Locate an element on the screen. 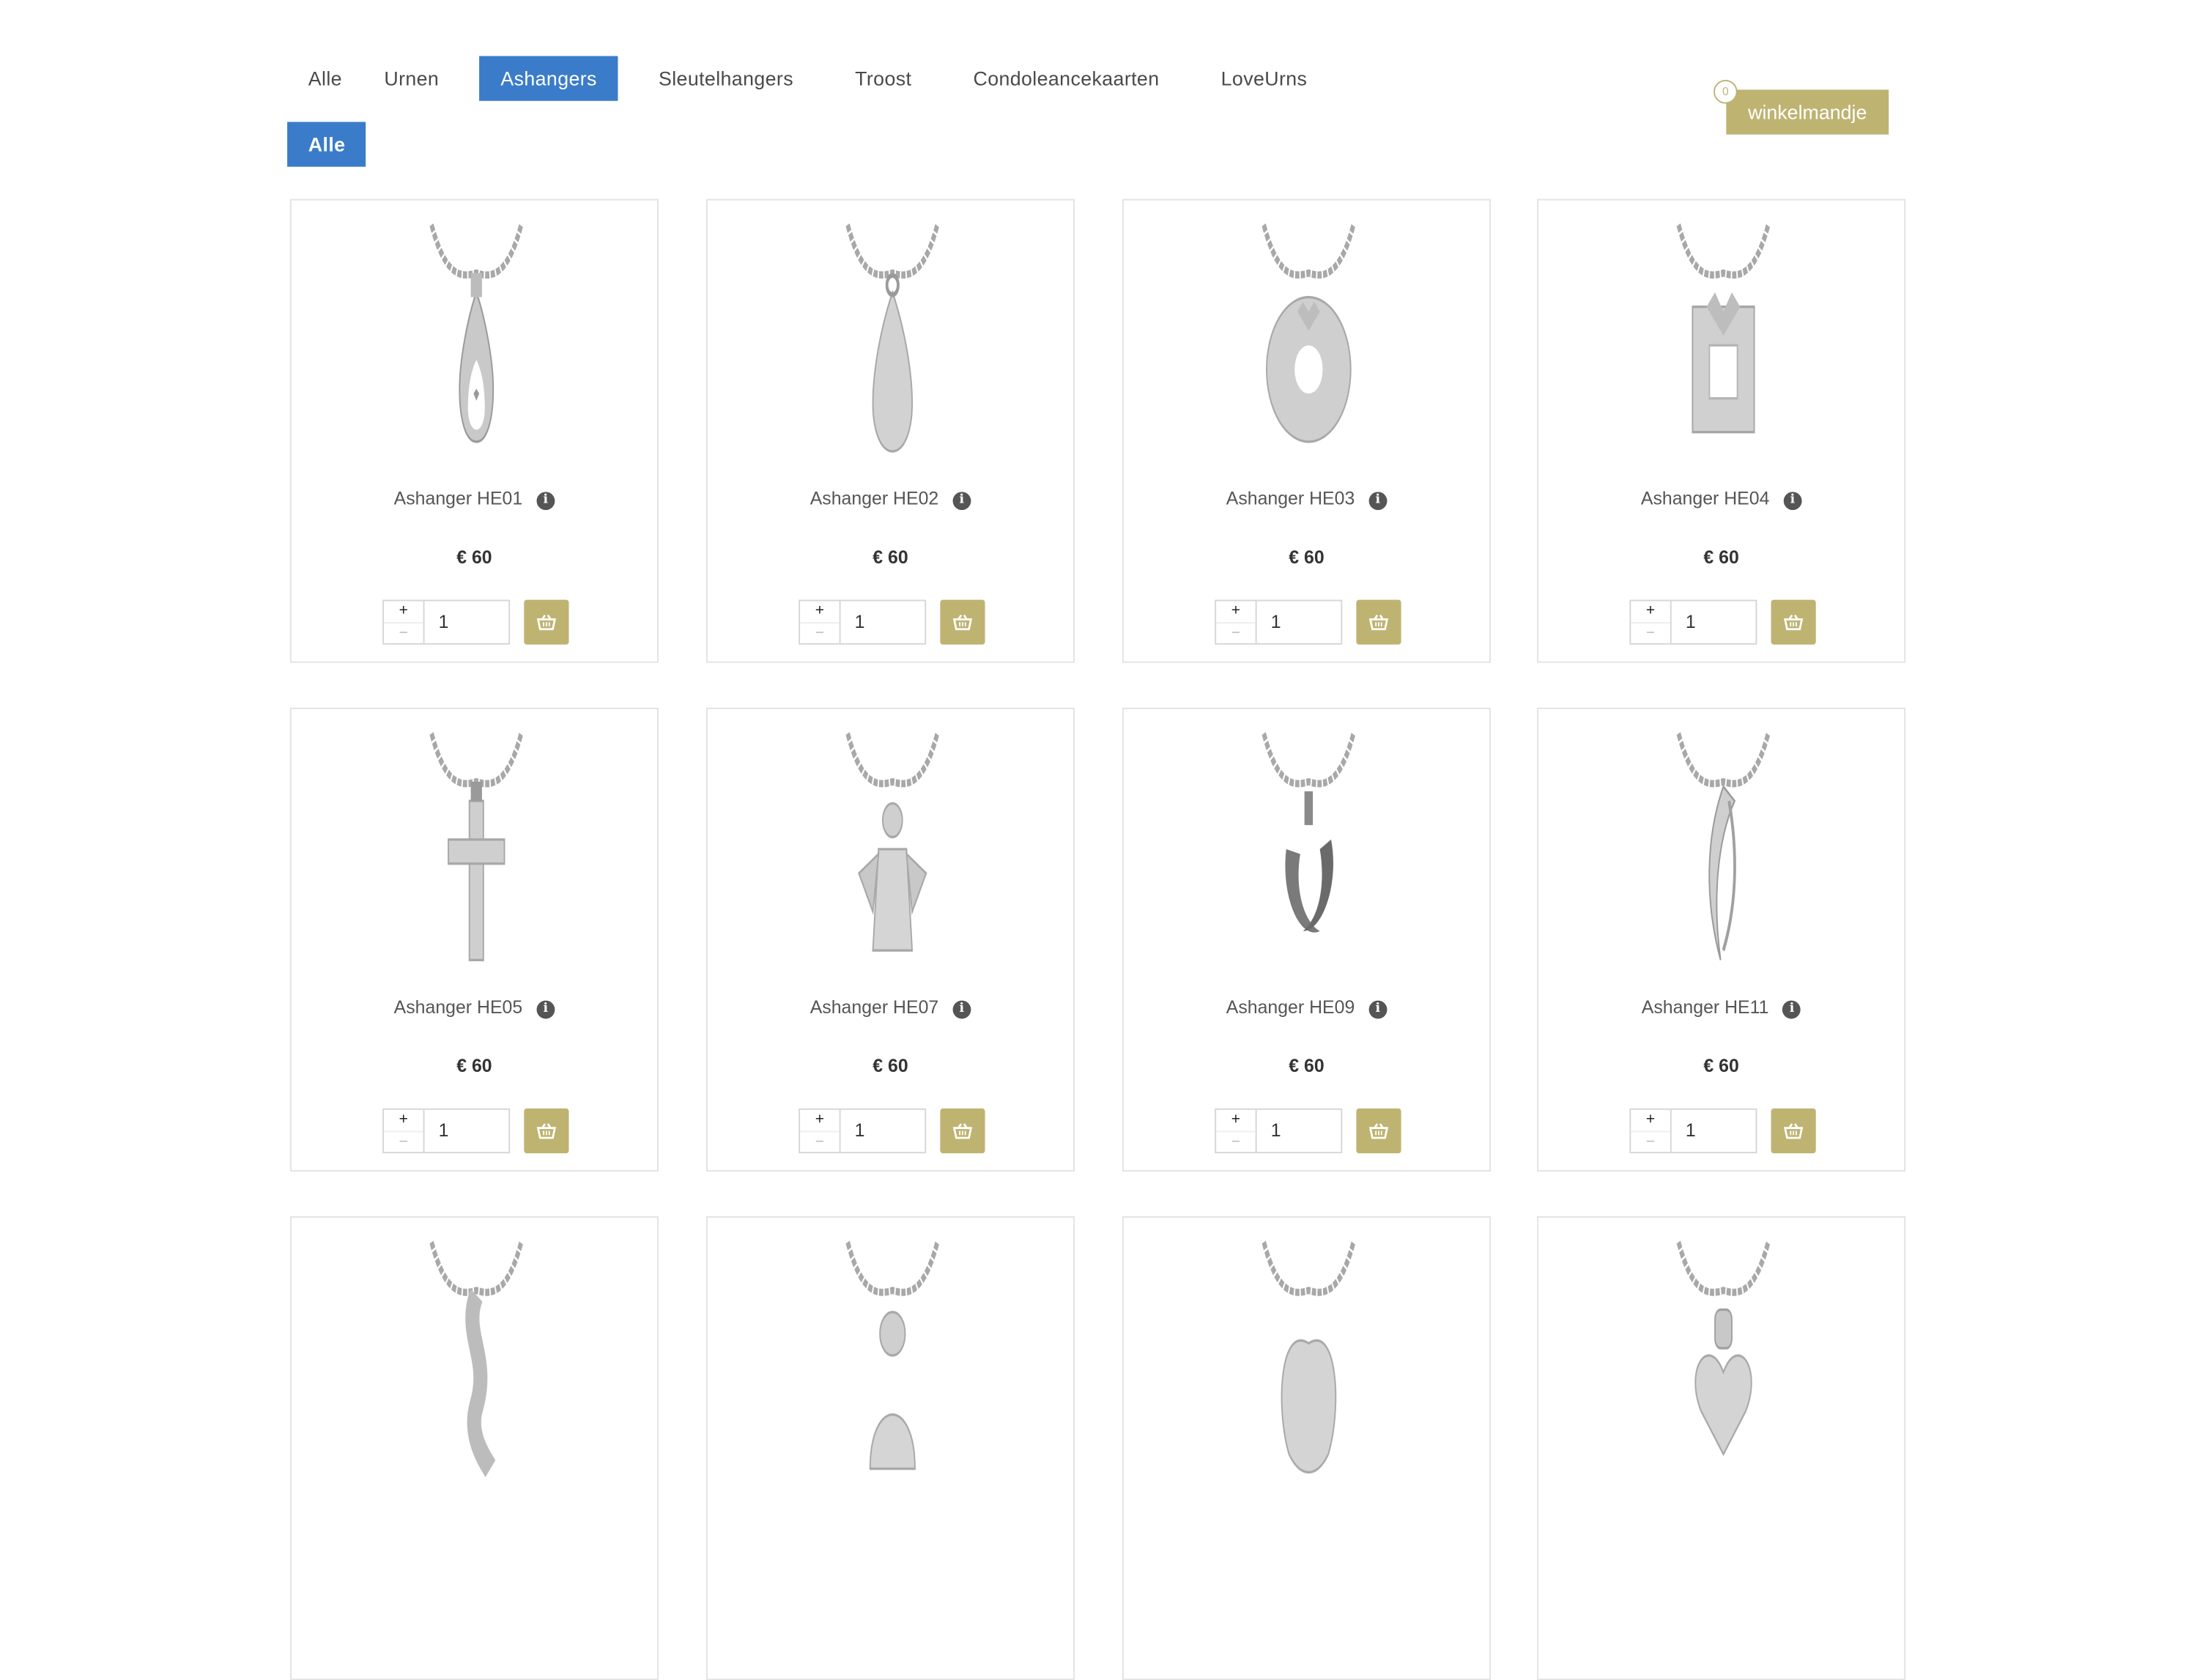 Image resolution: width=2197 pixels, height=1680 pixels. product-name: Ashanger HE03 i is located at coordinates (1306, 499).